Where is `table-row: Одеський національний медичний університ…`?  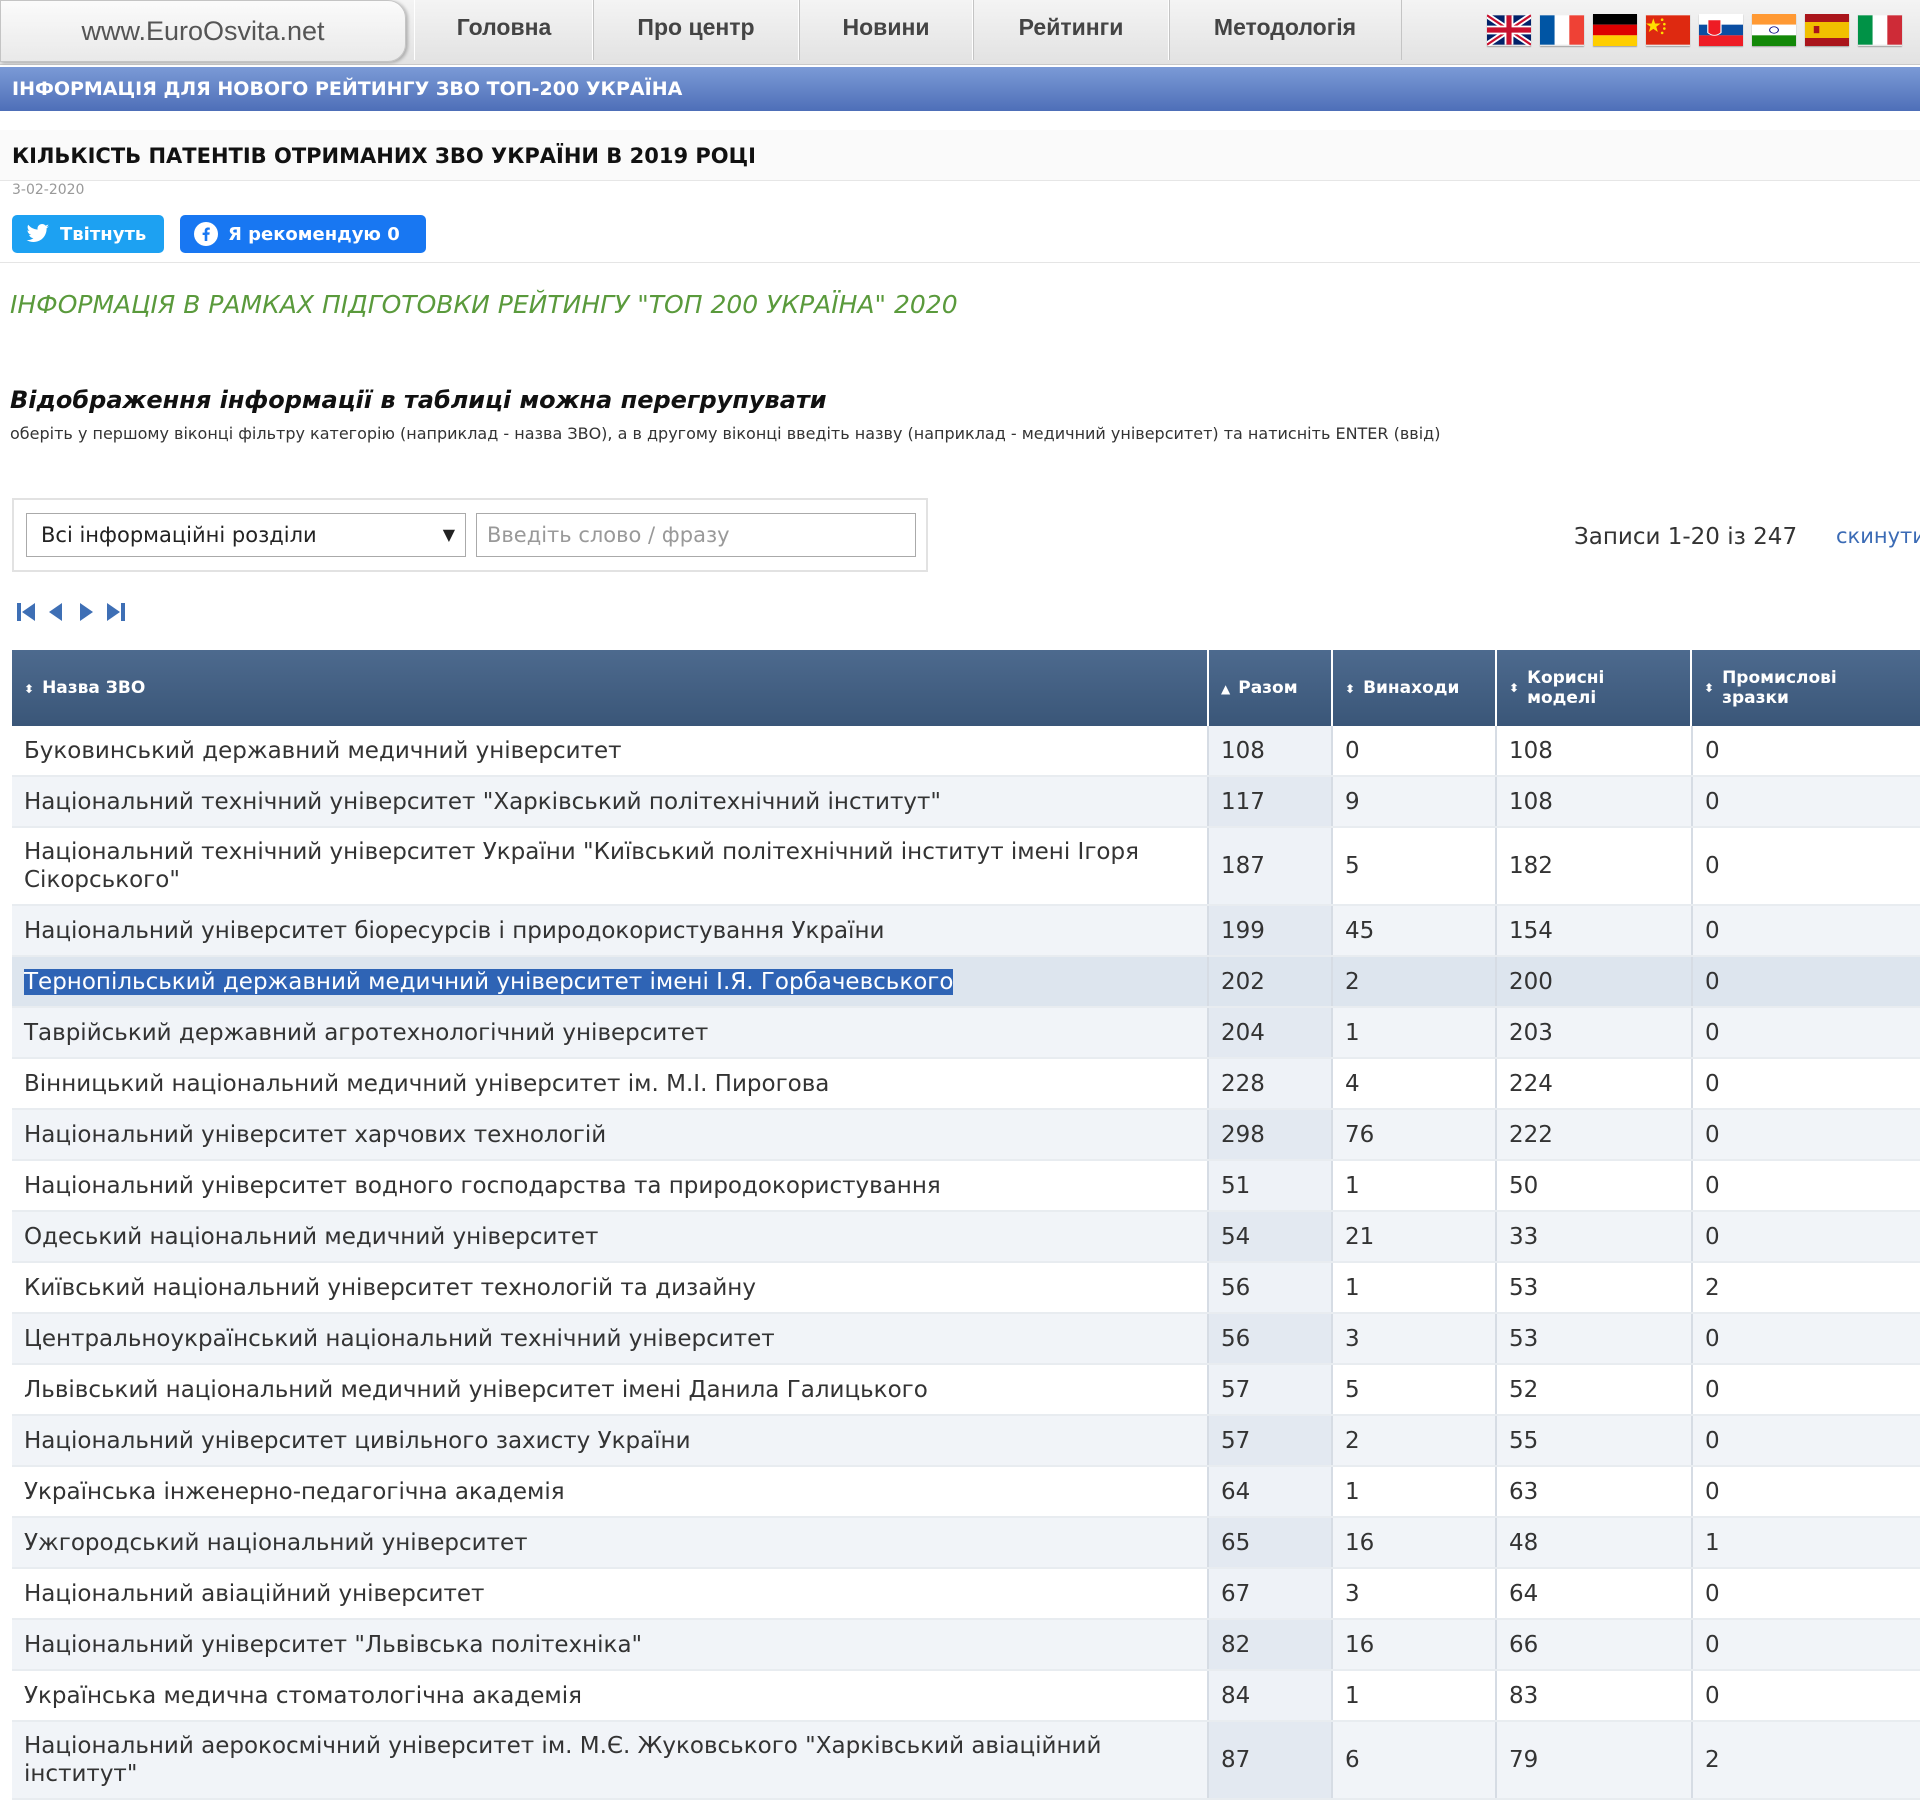
table-row: Одеський національний медичний університ… is located at coordinates (966, 1237).